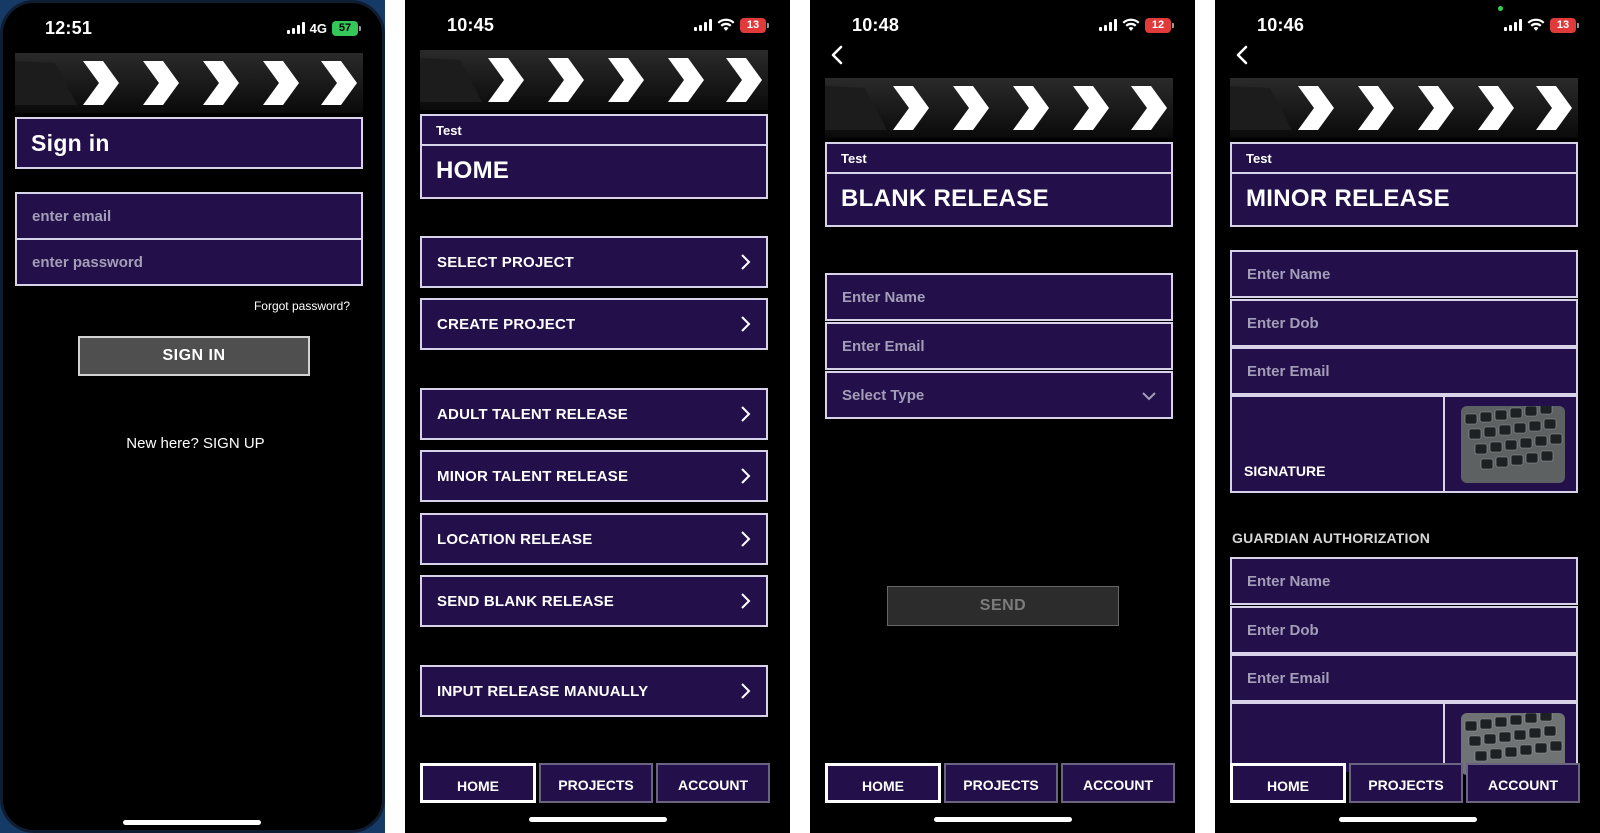 This screenshot has height=833, width=1600. Describe the element at coordinates (318, 28) in the screenshot. I see `network-type: 4G` at that location.